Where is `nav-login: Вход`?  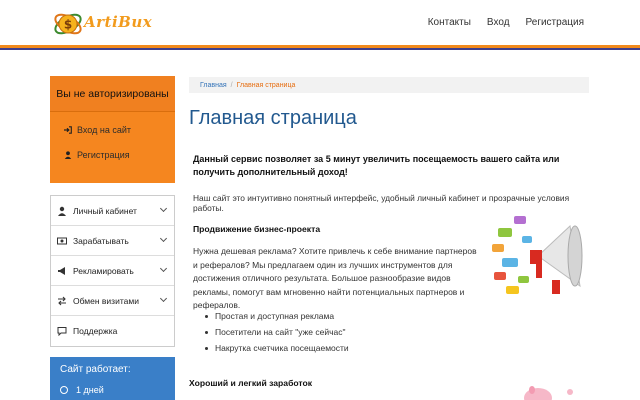
nav-login: Вход is located at coordinates (498, 22).